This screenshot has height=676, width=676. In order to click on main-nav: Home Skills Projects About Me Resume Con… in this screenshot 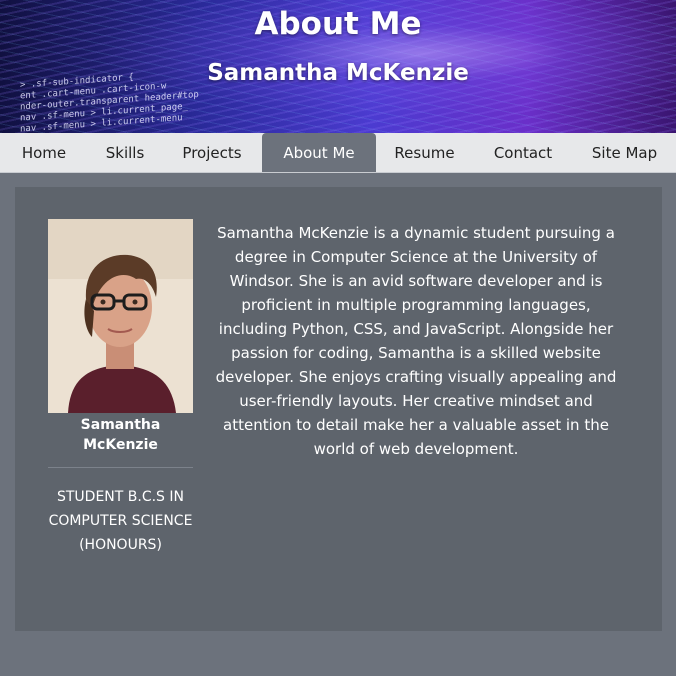, I will do `click(338, 153)`.